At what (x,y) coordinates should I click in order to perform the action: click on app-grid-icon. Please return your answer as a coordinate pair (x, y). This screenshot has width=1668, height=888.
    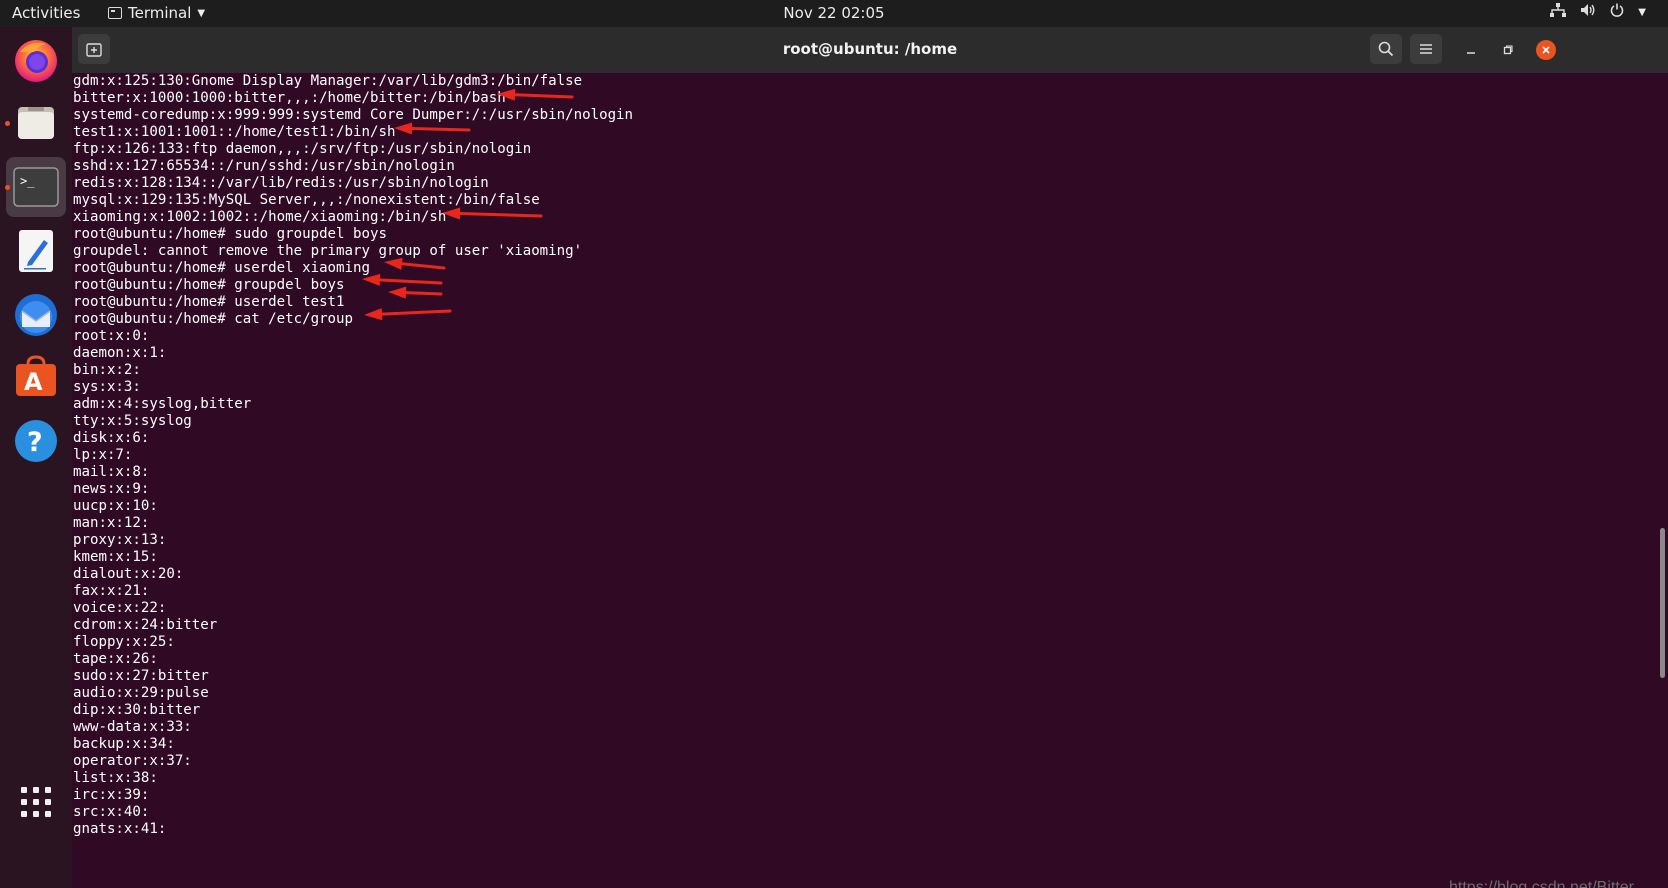
    Looking at the image, I should click on (36, 802).